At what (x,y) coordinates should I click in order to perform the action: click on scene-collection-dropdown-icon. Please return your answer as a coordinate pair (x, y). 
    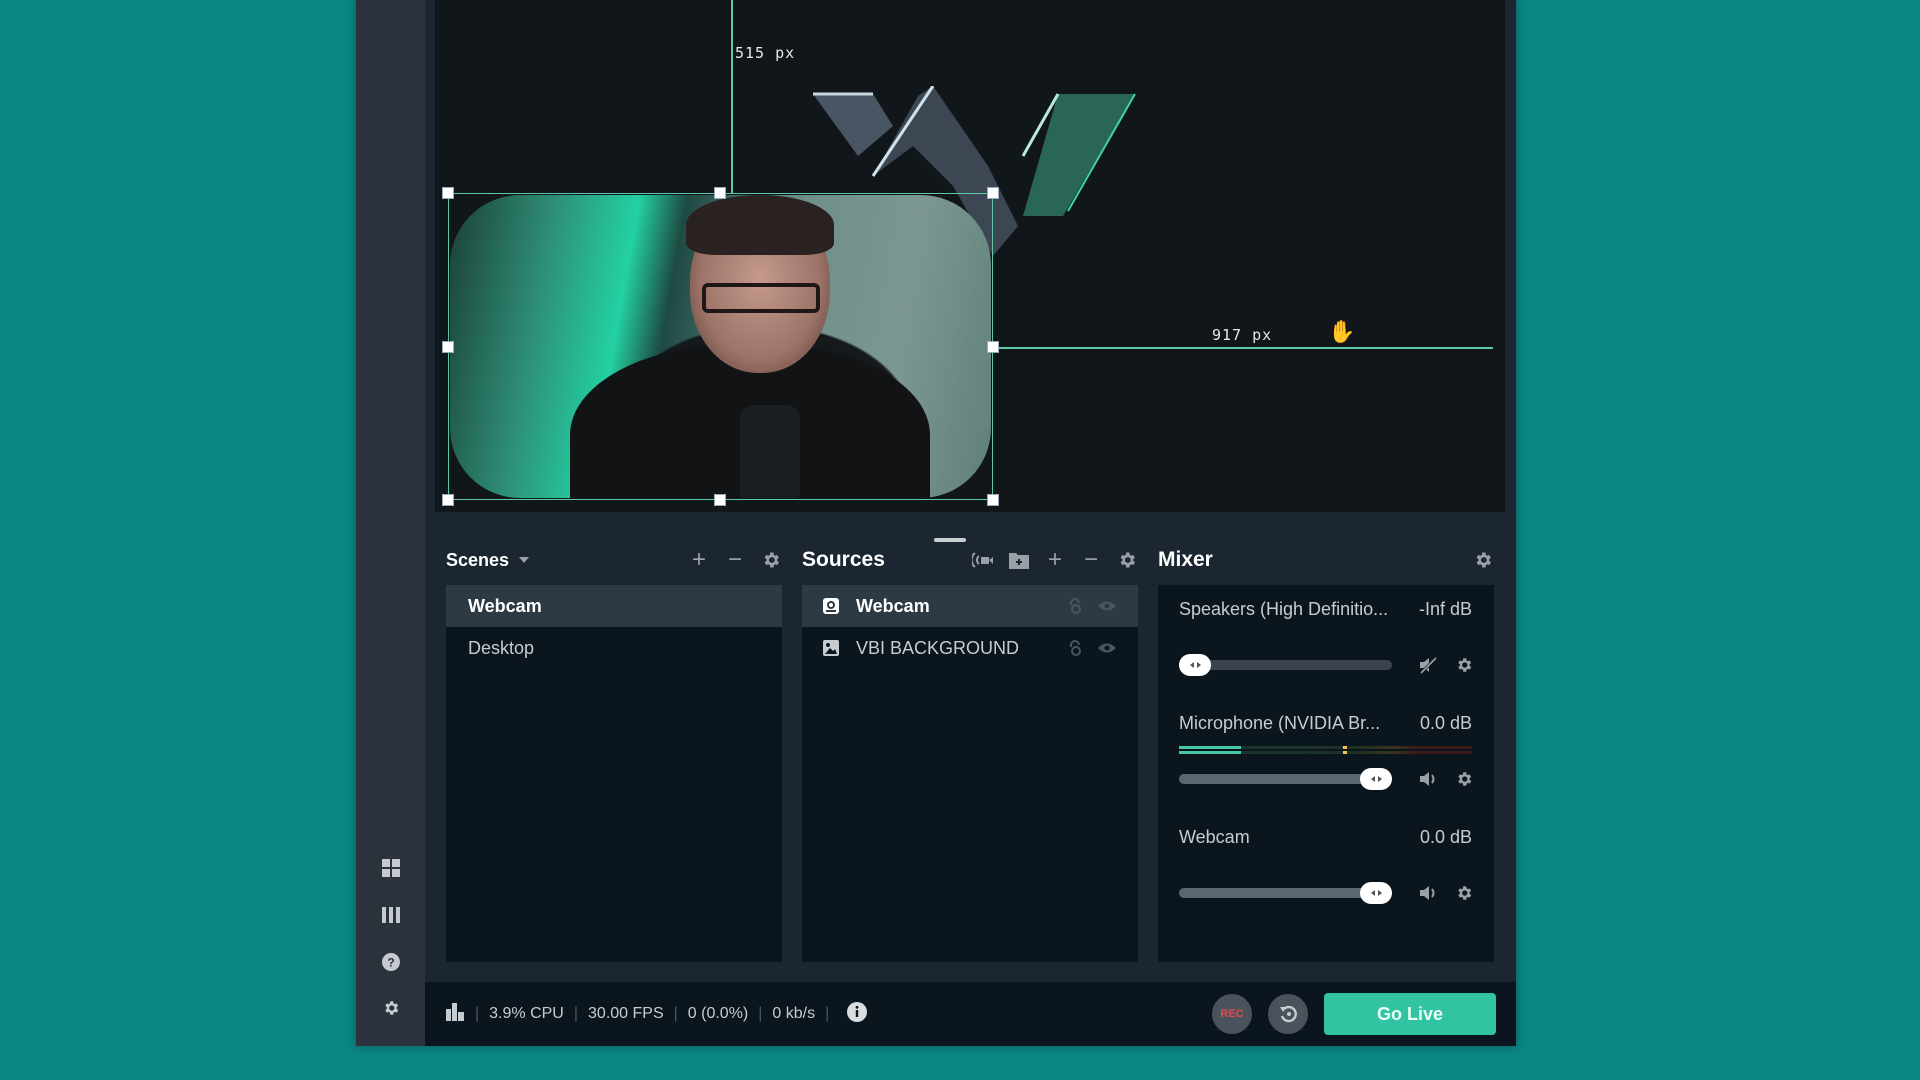
    Looking at the image, I should click on (524, 560).